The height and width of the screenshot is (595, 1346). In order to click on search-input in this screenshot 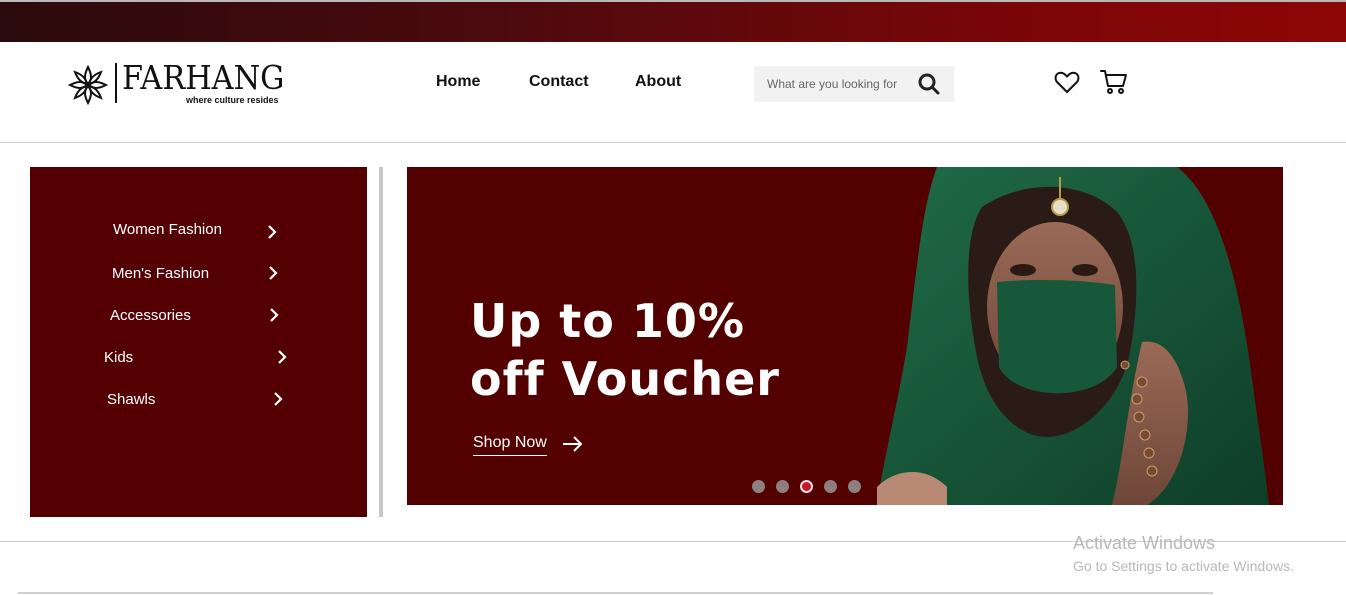, I will do `click(834, 84)`.